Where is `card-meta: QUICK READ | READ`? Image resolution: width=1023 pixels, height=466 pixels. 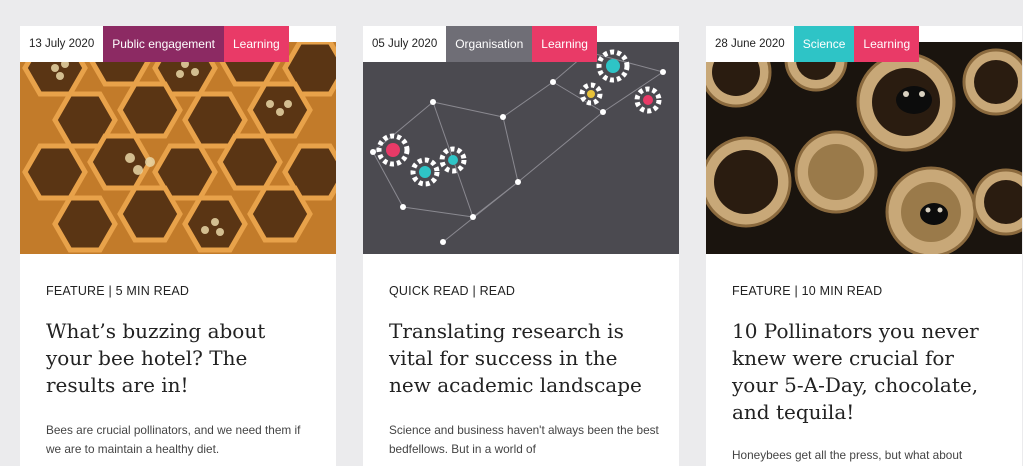
card-meta: QUICK READ | READ is located at coordinates (452, 291).